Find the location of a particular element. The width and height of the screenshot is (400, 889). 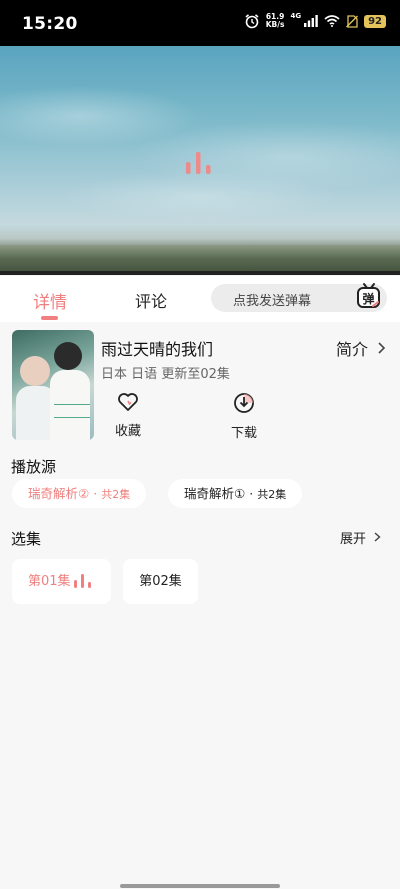

favorite-button: 收藏 is located at coordinates (128, 415).